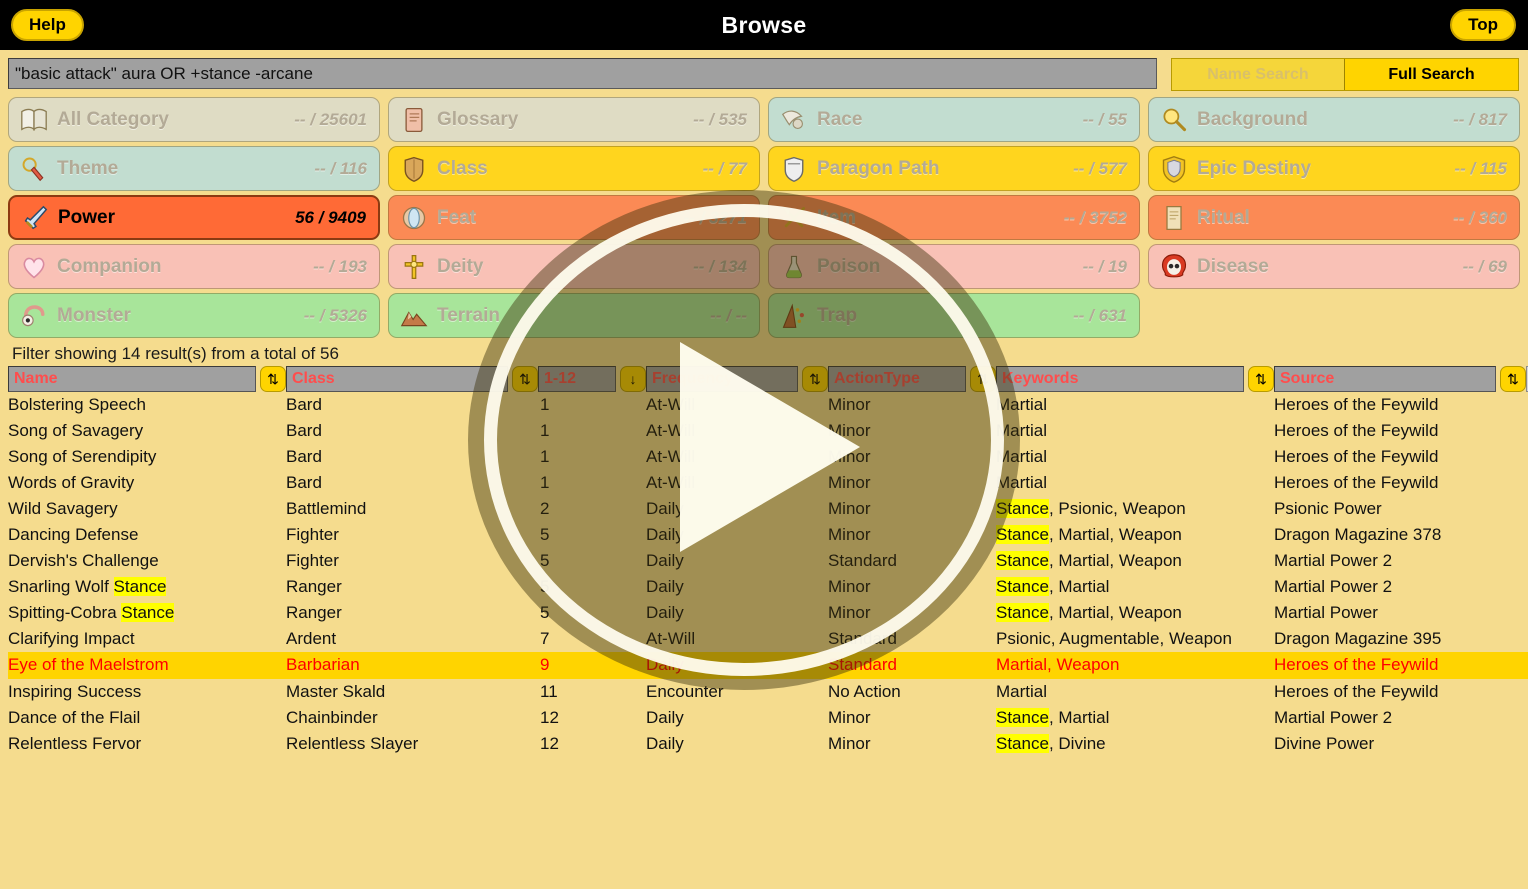 The height and width of the screenshot is (889, 1528). What do you see at coordinates (582, 73) in the screenshot?
I see `search-input` at bounding box center [582, 73].